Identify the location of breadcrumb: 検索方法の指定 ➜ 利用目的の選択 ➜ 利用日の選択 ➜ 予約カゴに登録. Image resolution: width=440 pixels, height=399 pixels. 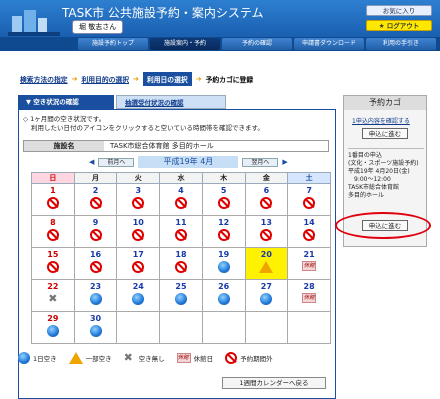
(136, 79).